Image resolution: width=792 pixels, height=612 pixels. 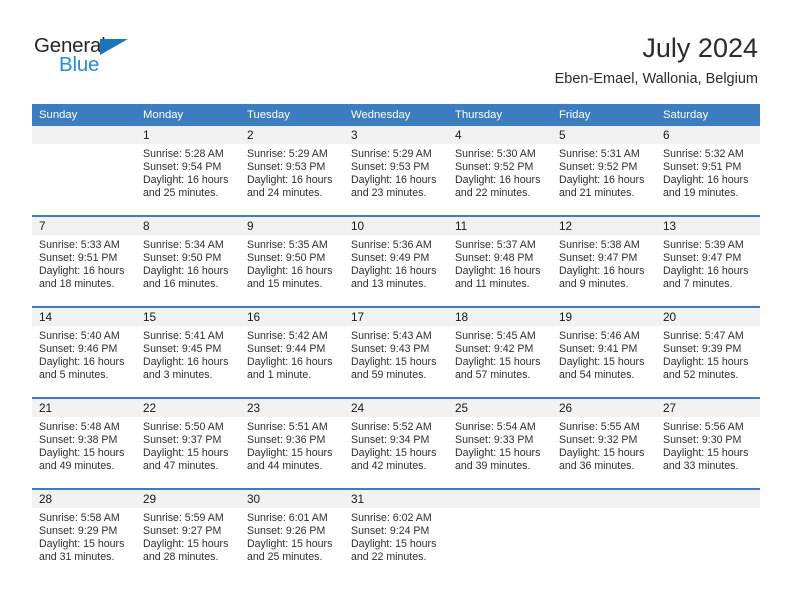 What do you see at coordinates (703, 154) in the screenshot?
I see `sunrise-time: Sunrise: 5:32 AM` at bounding box center [703, 154].